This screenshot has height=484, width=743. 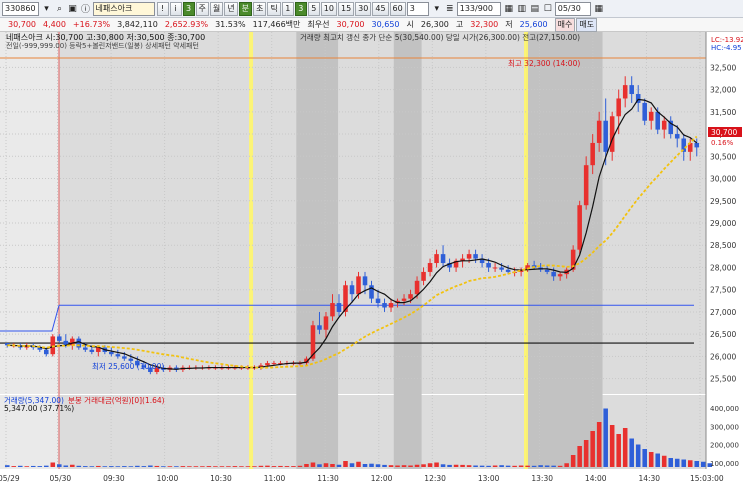 What do you see at coordinates (60, 9) in the screenshot?
I see `search-icon: ⌕` at bounding box center [60, 9].